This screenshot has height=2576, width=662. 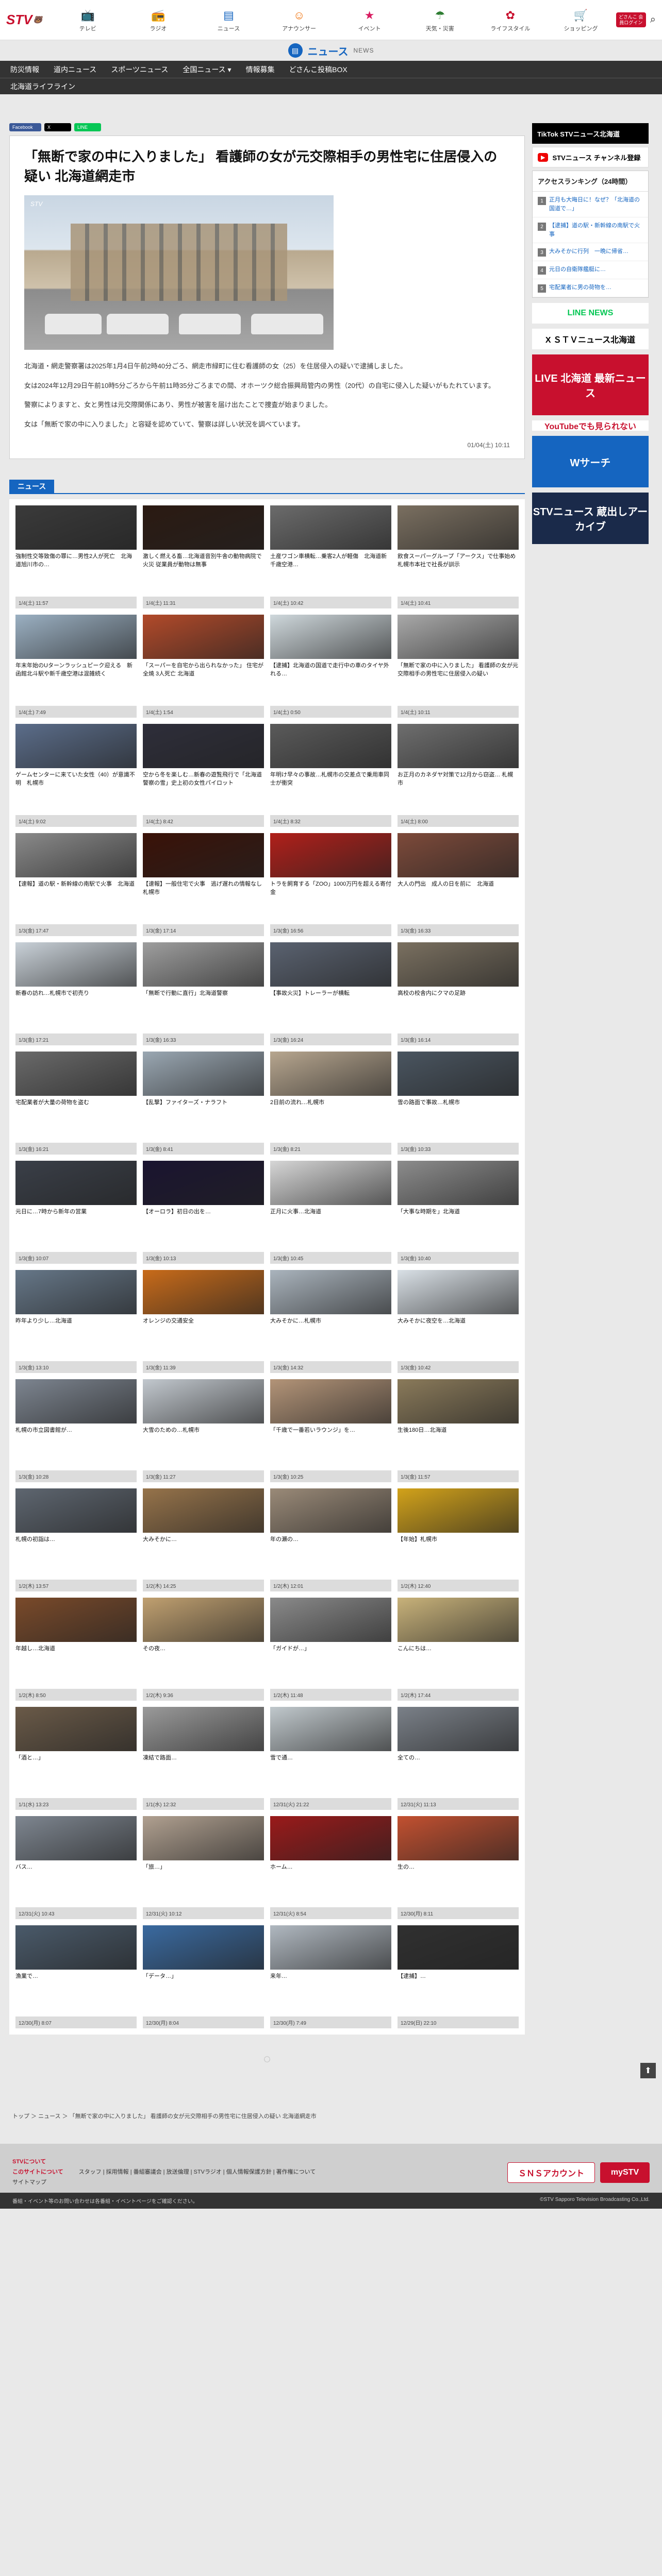 I want to click on footer-sitemap-link: サイトマップ, so click(x=38, y=2183).